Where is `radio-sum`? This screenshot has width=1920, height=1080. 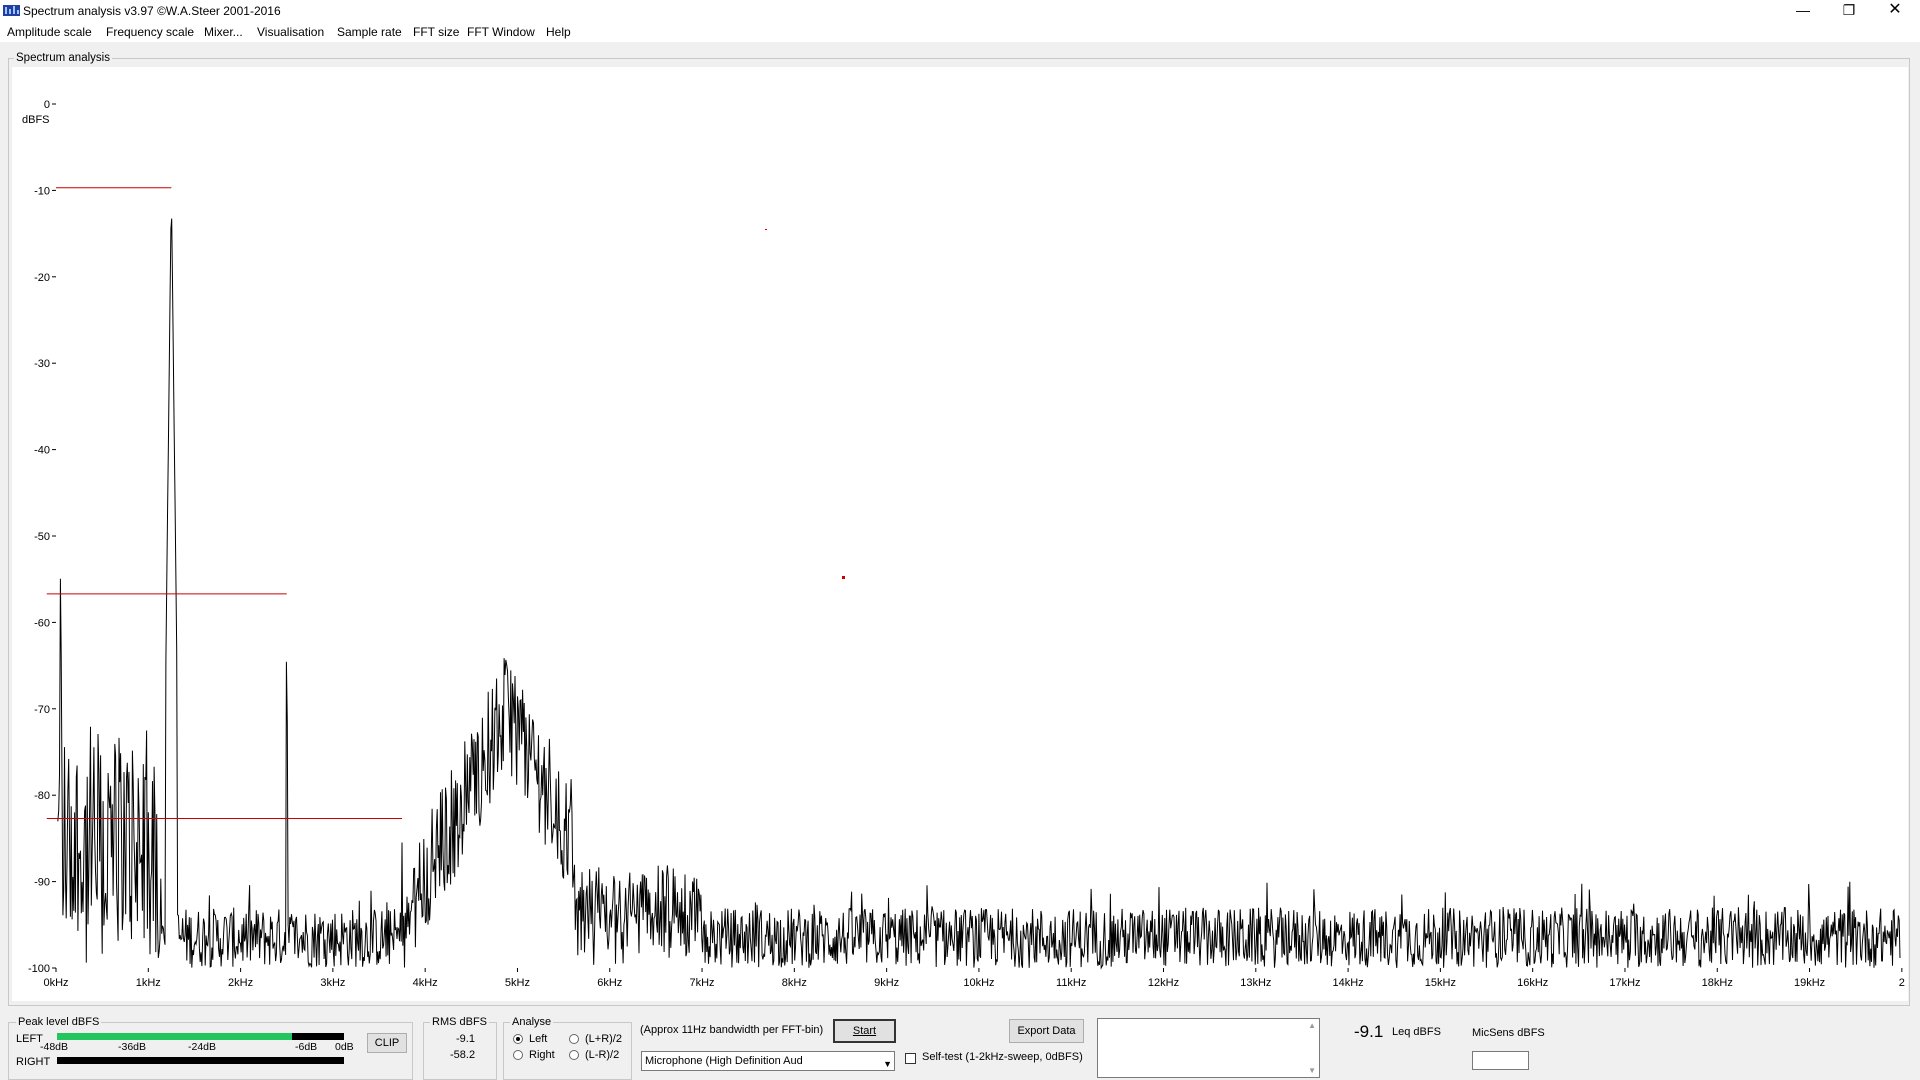 radio-sum is located at coordinates (574, 1039).